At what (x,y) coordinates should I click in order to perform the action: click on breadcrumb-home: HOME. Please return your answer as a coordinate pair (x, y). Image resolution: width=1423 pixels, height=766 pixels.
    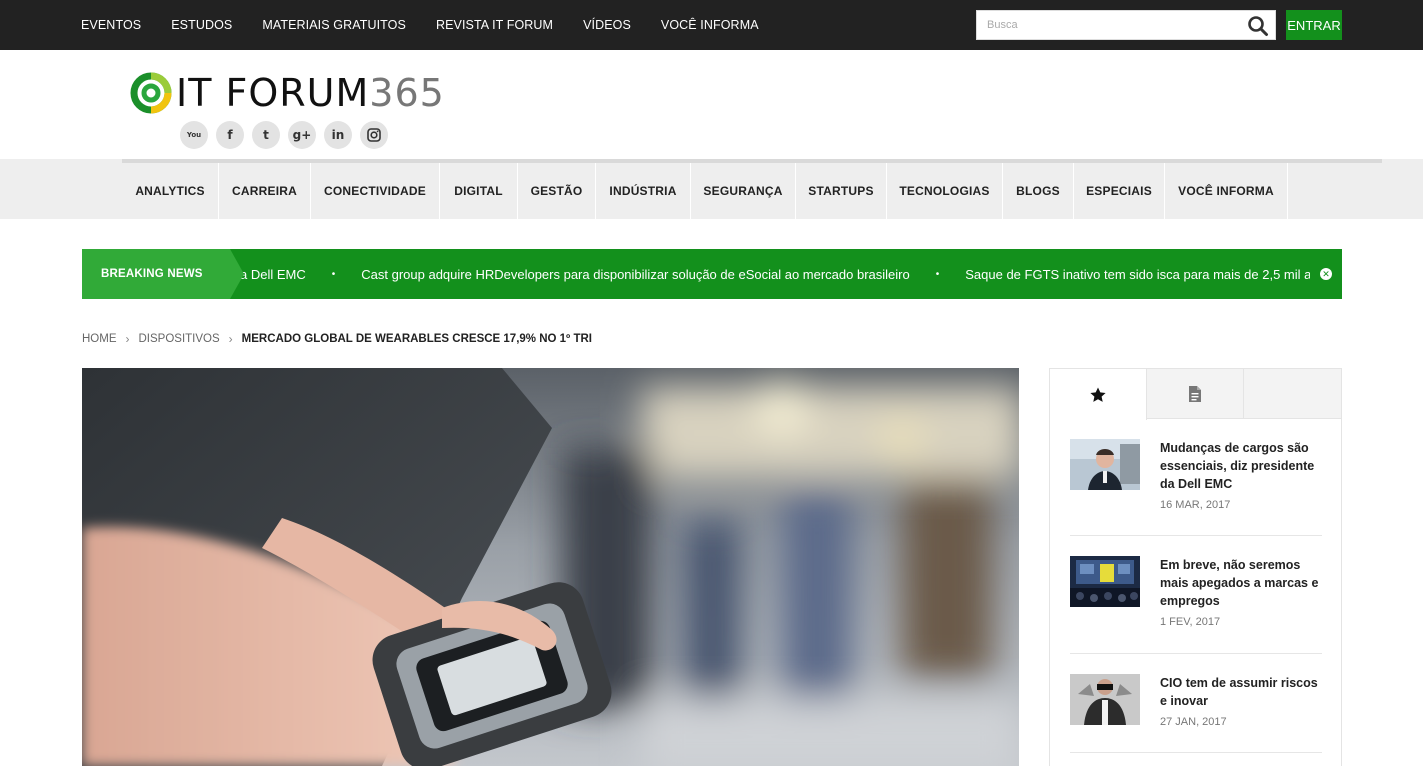
    Looking at the image, I should click on (99, 339).